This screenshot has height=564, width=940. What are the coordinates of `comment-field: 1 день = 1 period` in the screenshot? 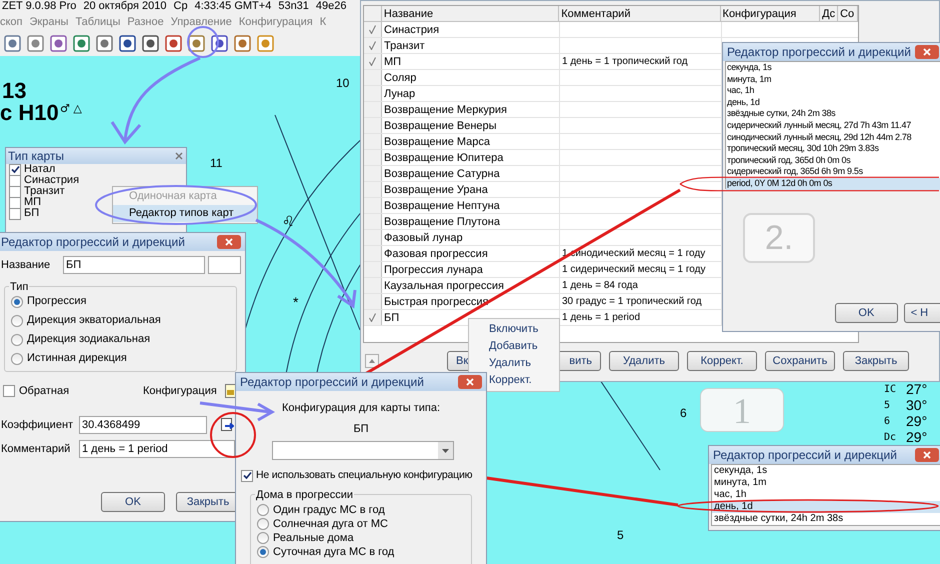 It's located at (157, 449).